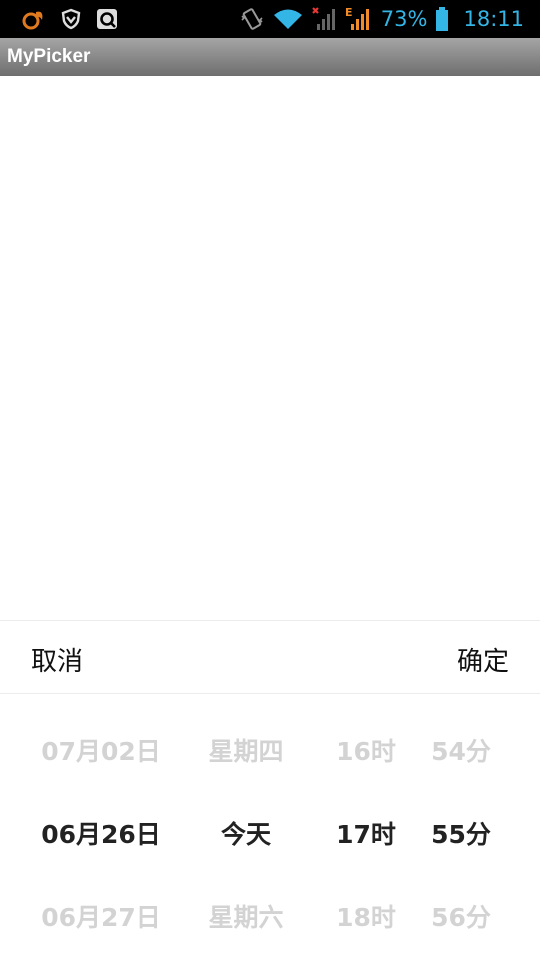 This screenshot has height=961, width=540. I want to click on signal-e-icon: E, so click(359, 19).